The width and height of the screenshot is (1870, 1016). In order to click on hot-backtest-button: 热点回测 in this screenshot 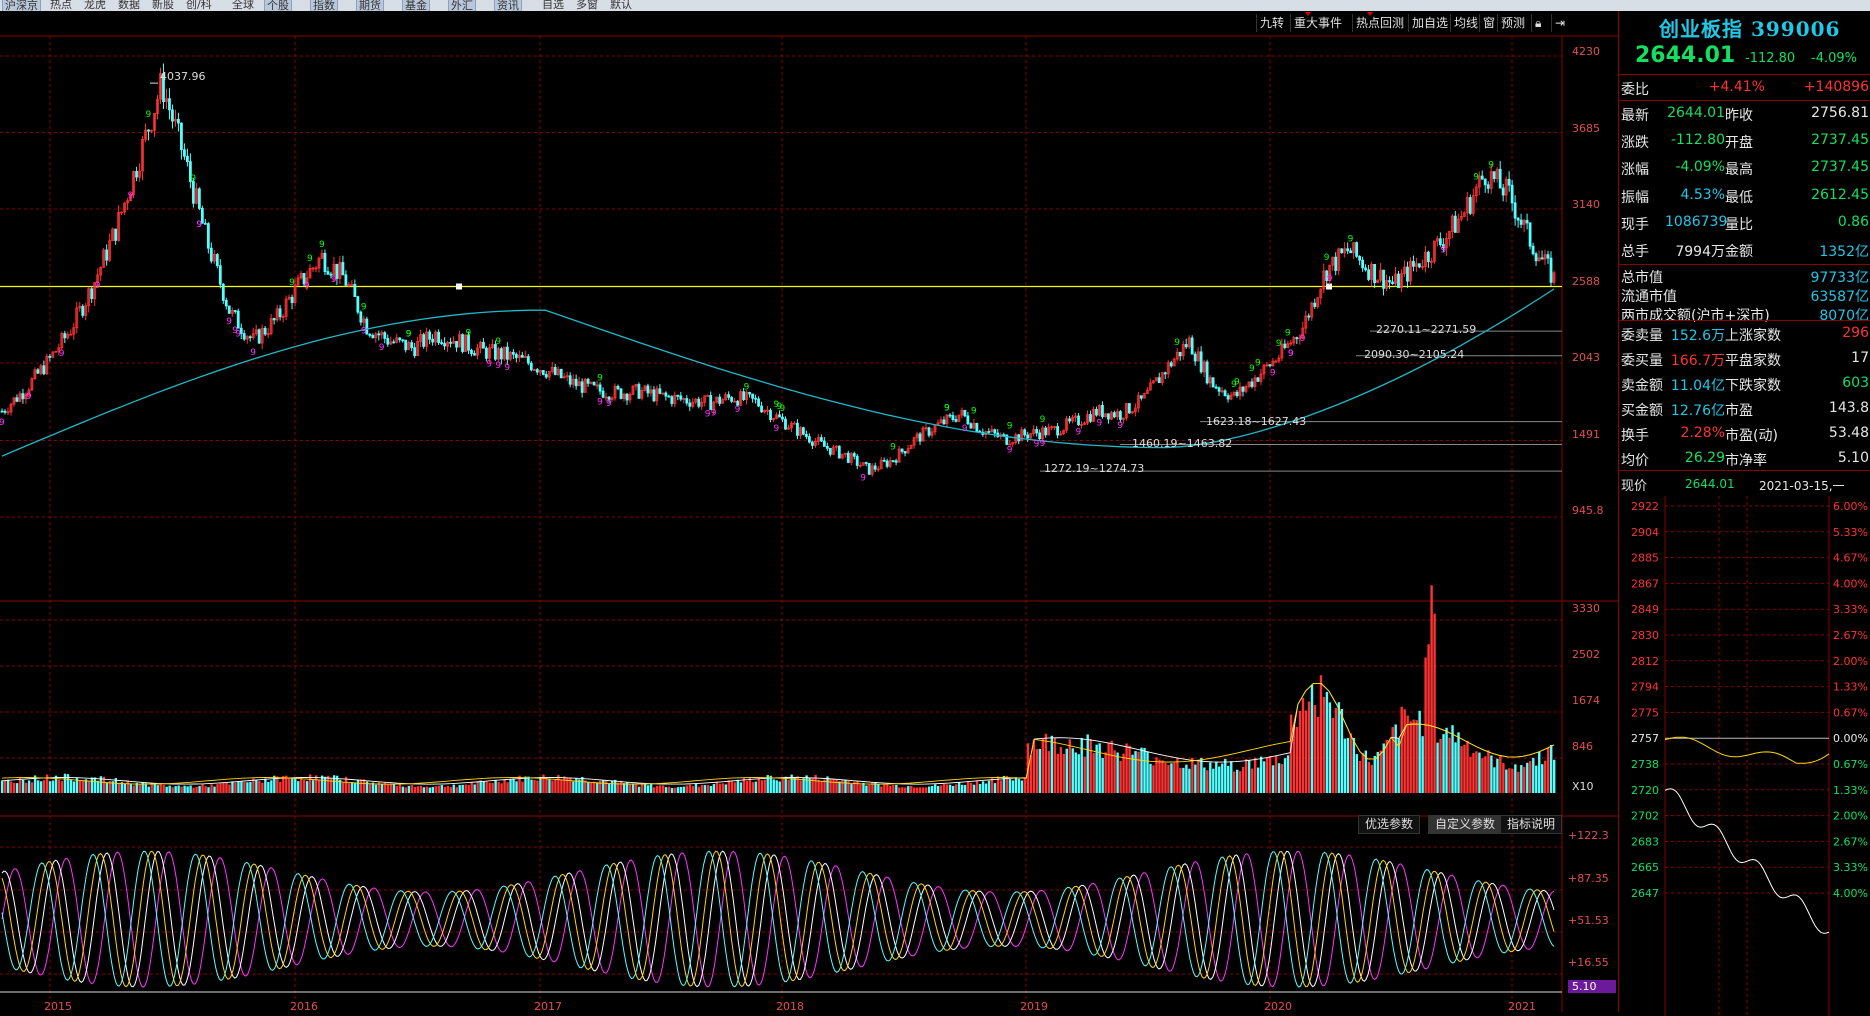, I will do `click(1379, 22)`.